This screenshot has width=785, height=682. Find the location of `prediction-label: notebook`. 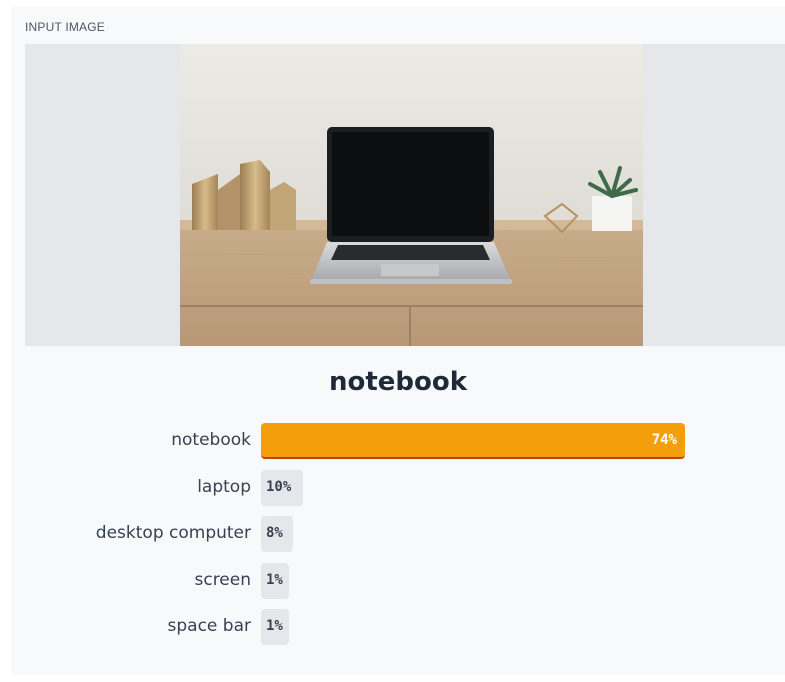

prediction-label: notebook is located at coordinates (211, 440).